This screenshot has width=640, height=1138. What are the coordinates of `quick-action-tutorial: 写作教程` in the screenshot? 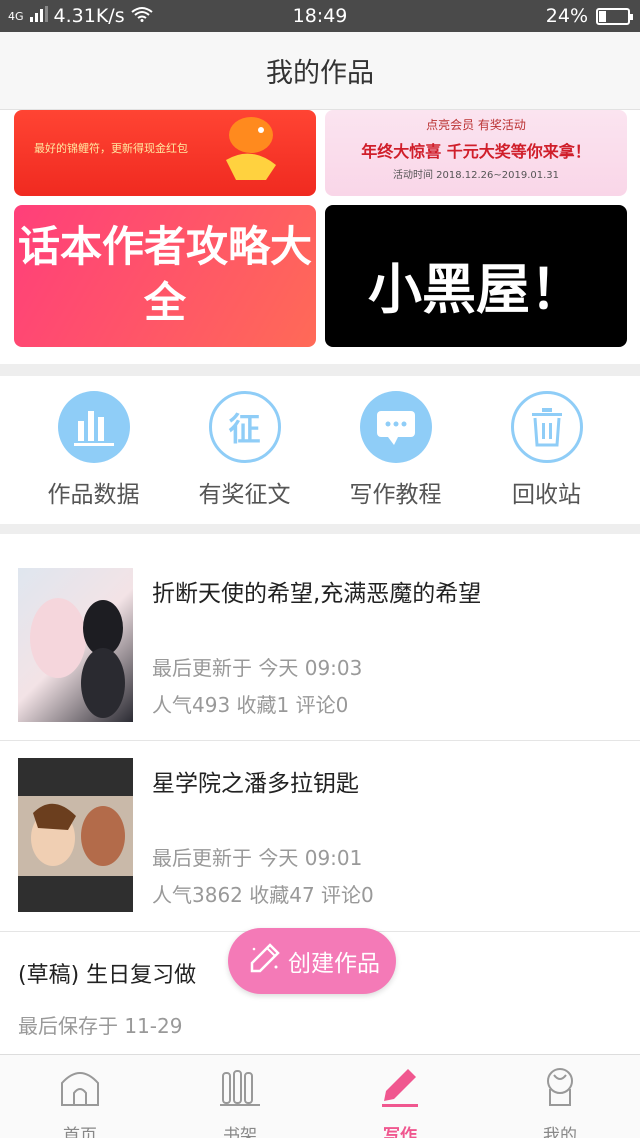 It's located at (396, 450).